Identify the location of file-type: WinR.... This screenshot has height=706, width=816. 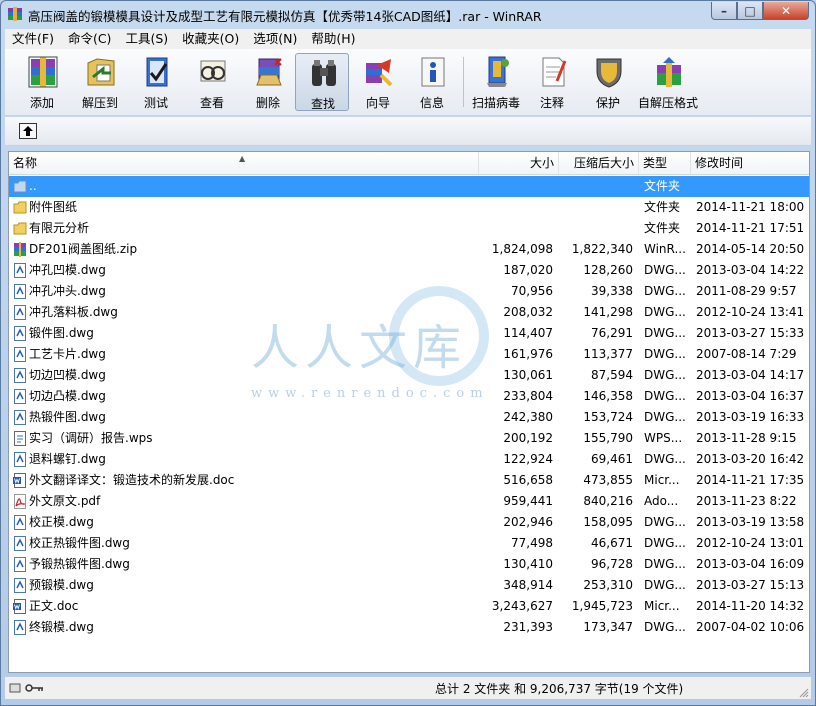
(665, 249).